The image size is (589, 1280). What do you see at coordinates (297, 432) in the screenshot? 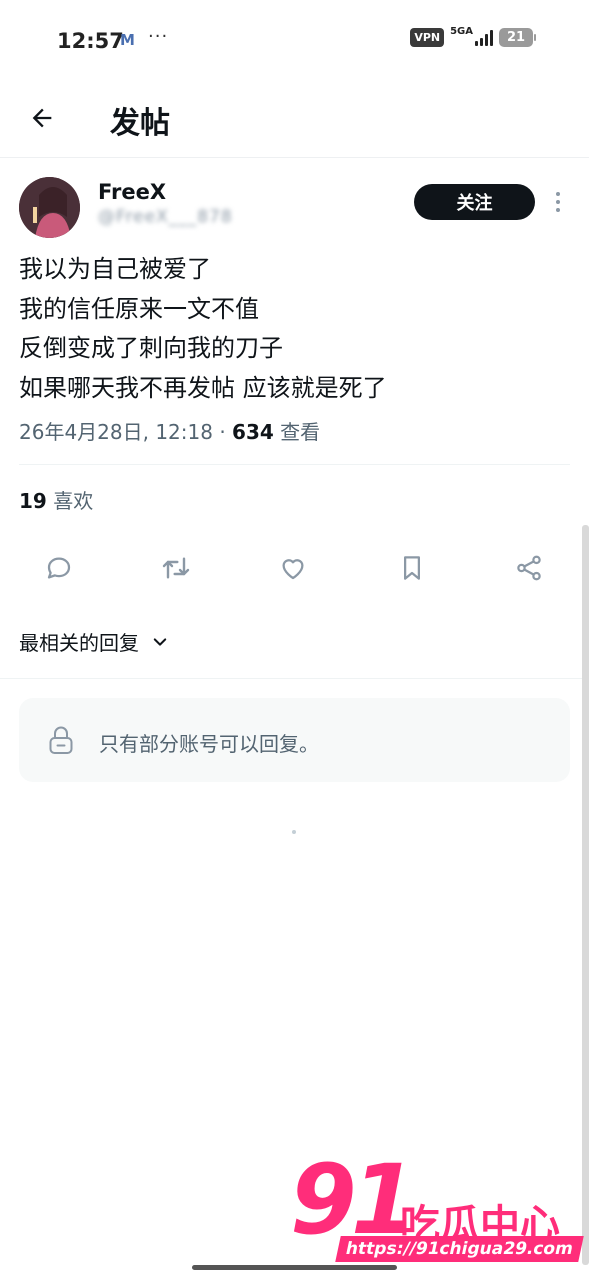
I see `views-label: 查看` at bounding box center [297, 432].